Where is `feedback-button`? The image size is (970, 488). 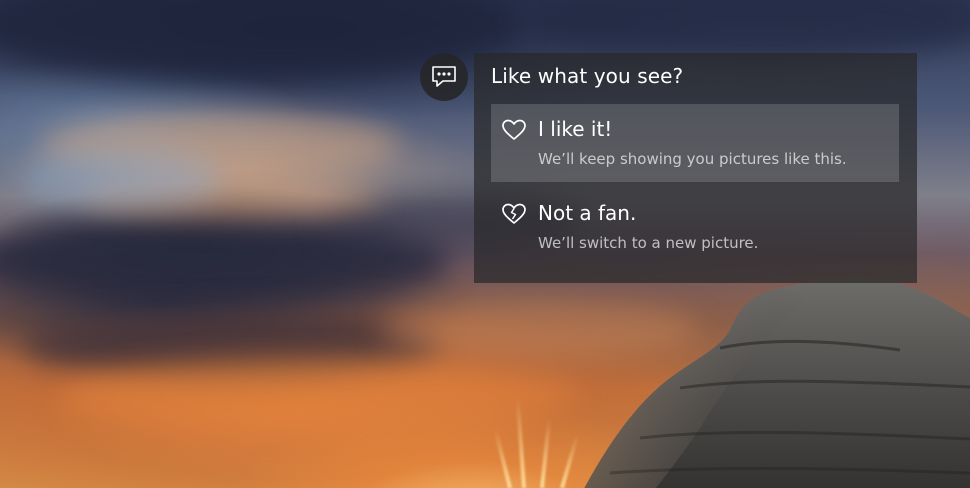 feedback-button is located at coordinates (444, 77).